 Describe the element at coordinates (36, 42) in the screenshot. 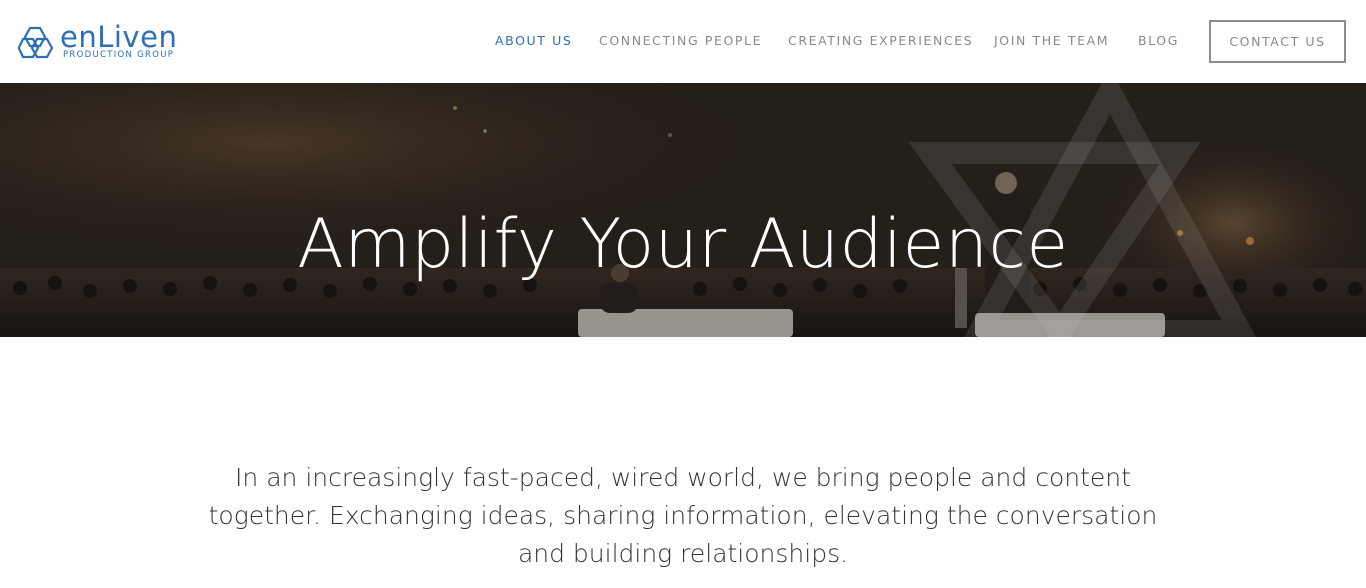

I see `hexagon-logo-icon` at that location.